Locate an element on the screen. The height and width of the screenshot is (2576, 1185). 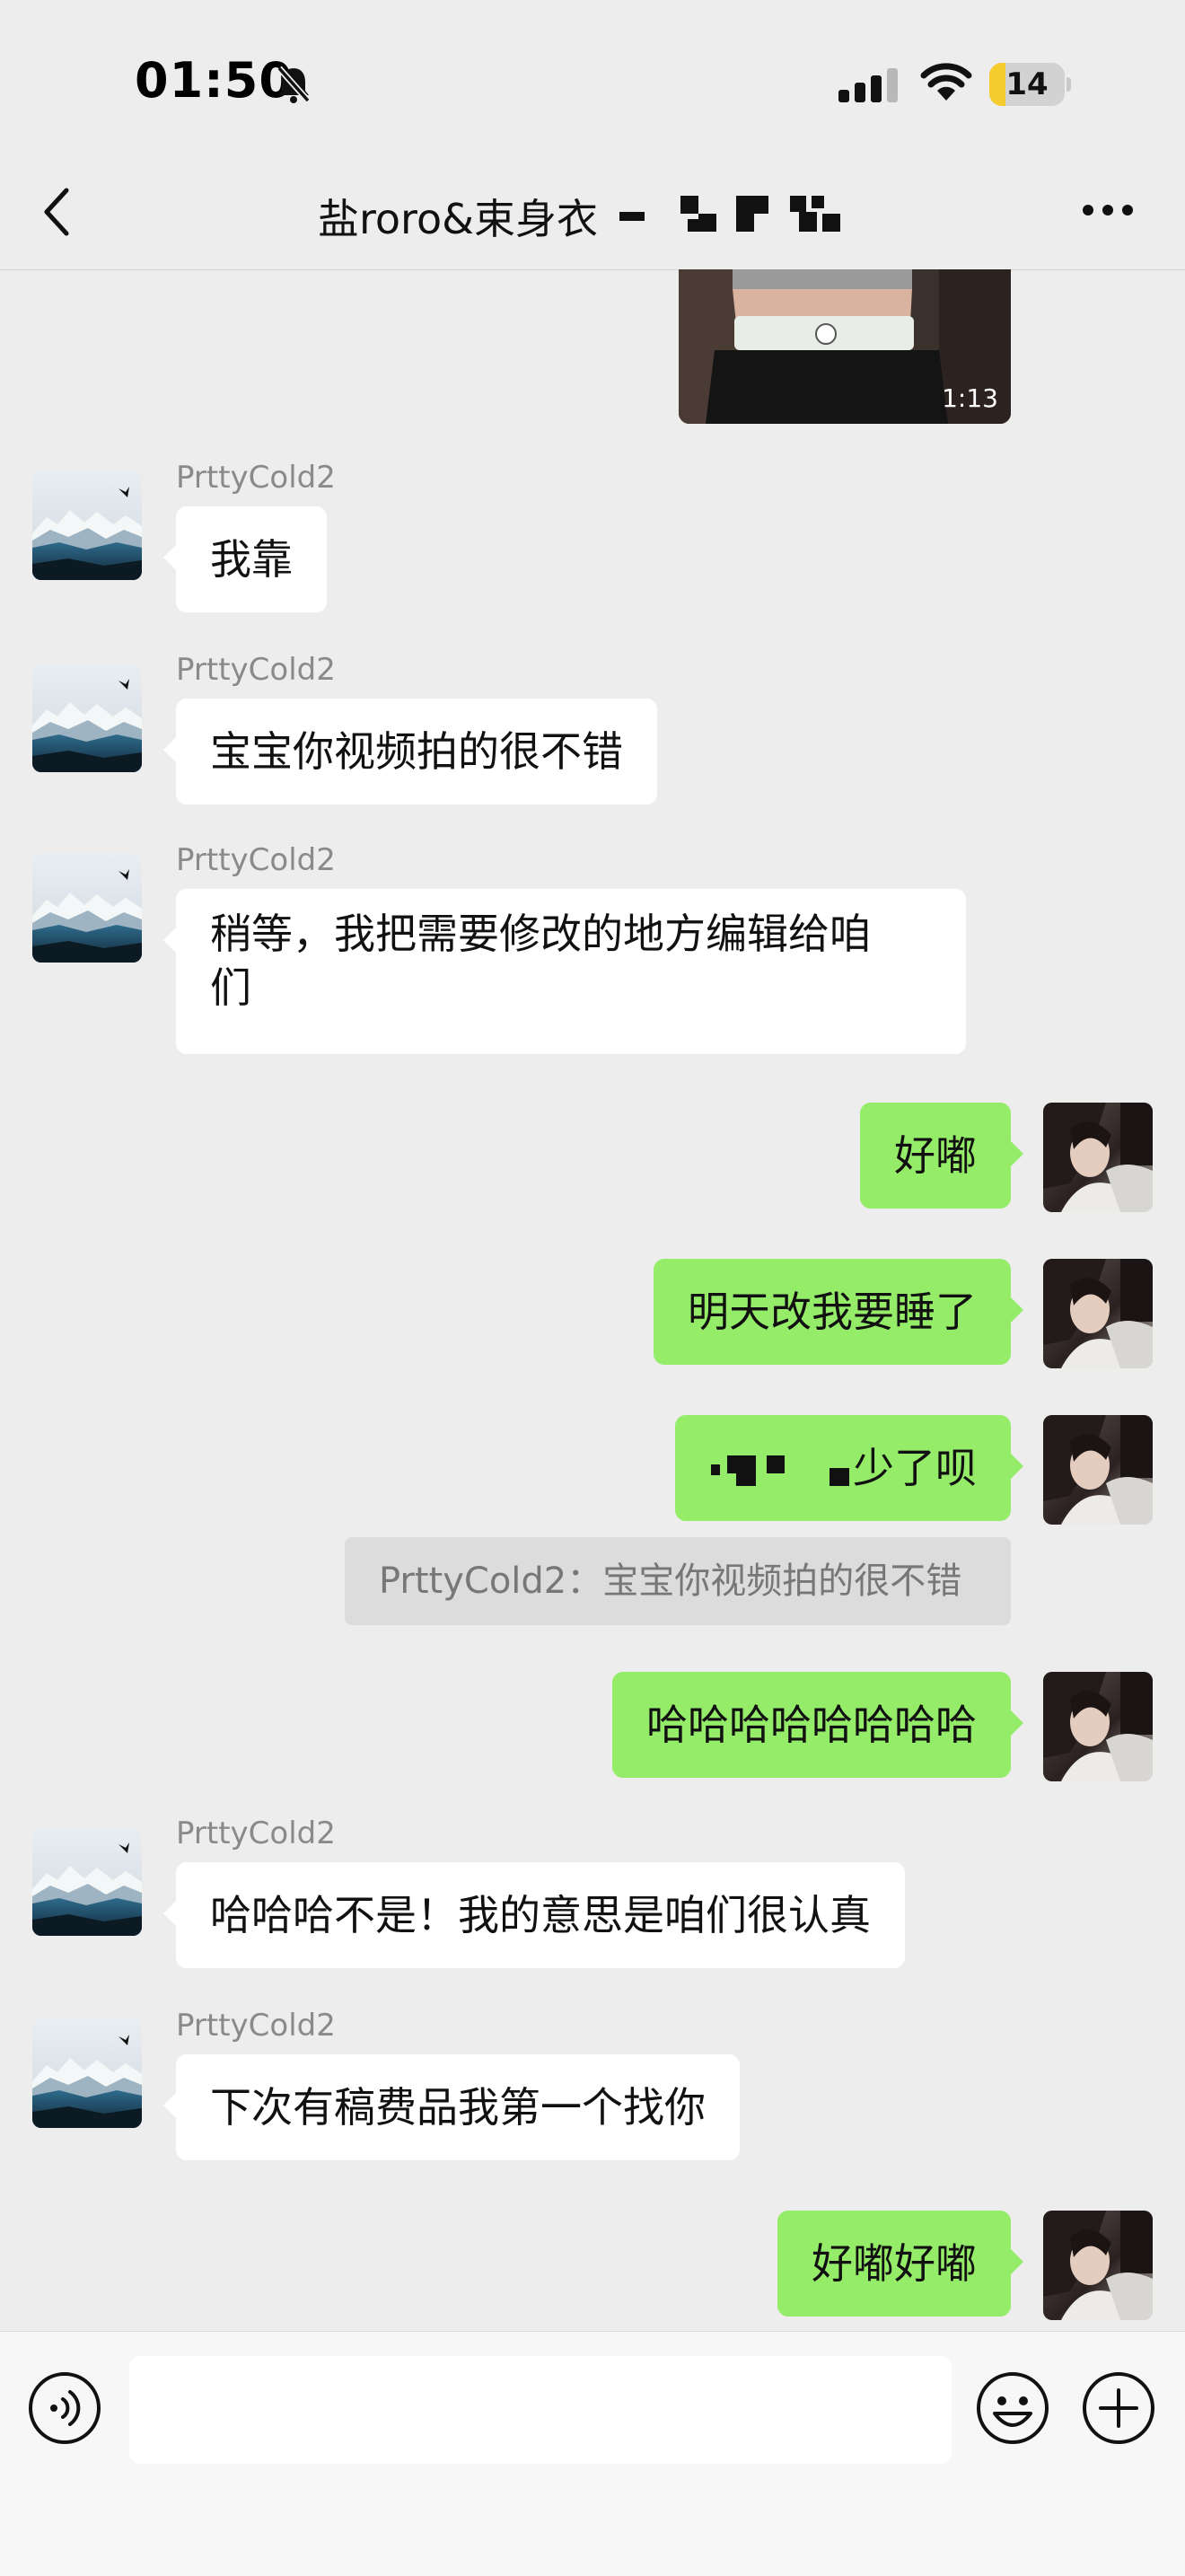
status-time: 01:50 is located at coordinates (214, 80).